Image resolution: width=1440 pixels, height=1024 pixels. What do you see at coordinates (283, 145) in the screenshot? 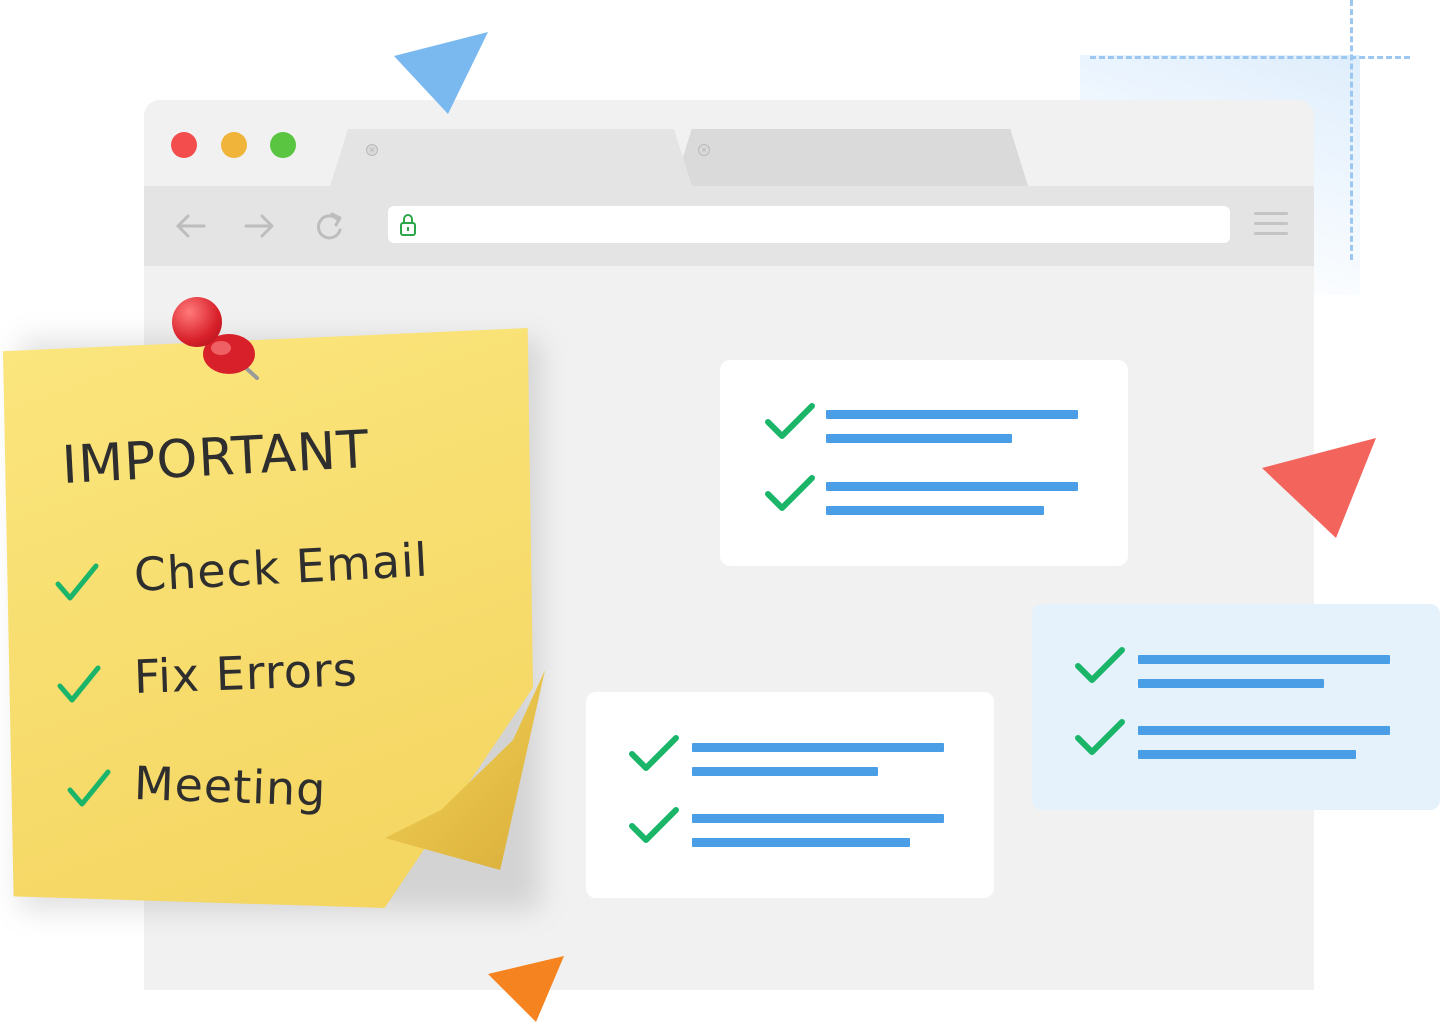
I see `maximize-window-button` at bounding box center [283, 145].